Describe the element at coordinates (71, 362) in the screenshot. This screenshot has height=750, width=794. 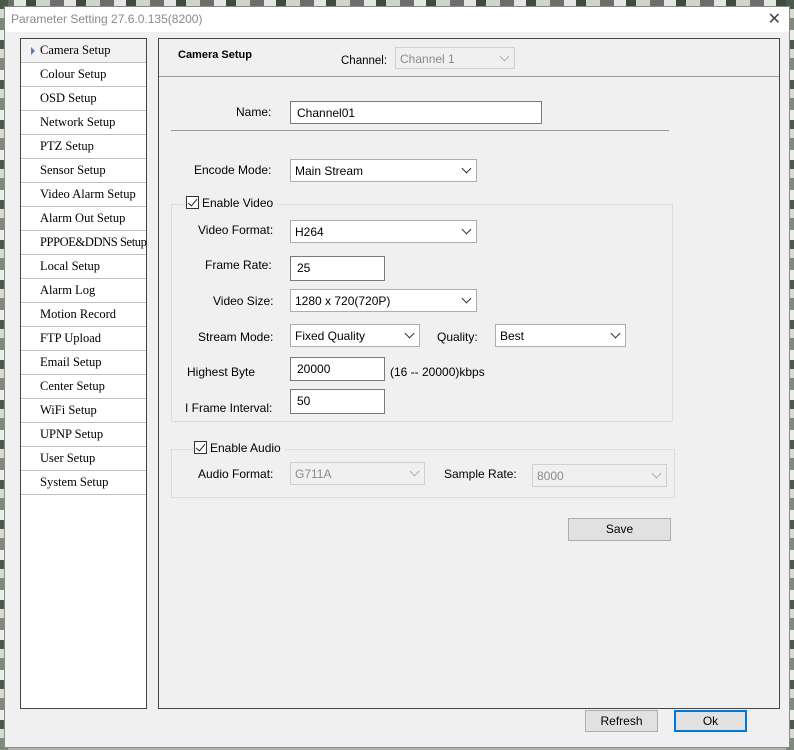
I see `sidebar-item-label: Email Setup` at that location.